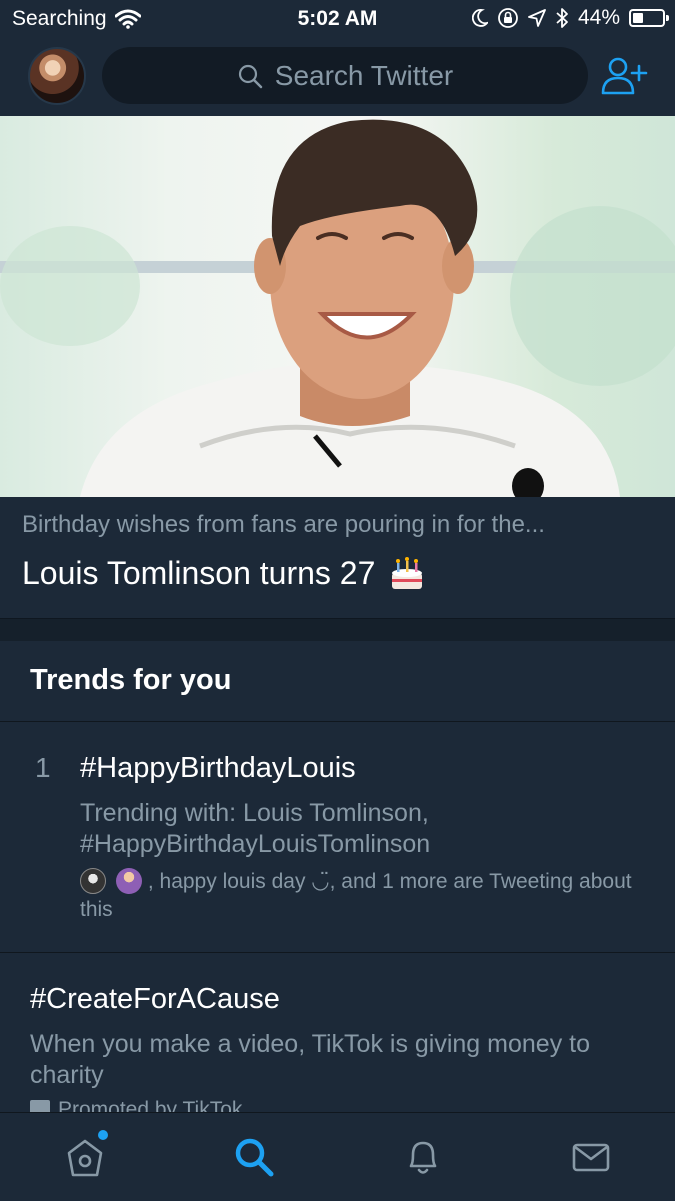 The image size is (675, 1201). What do you see at coordinates (337, 19) in the screenshot?
I see `status-bar: Searching 5:02 AM 44%` at bounding box center [337, 19].